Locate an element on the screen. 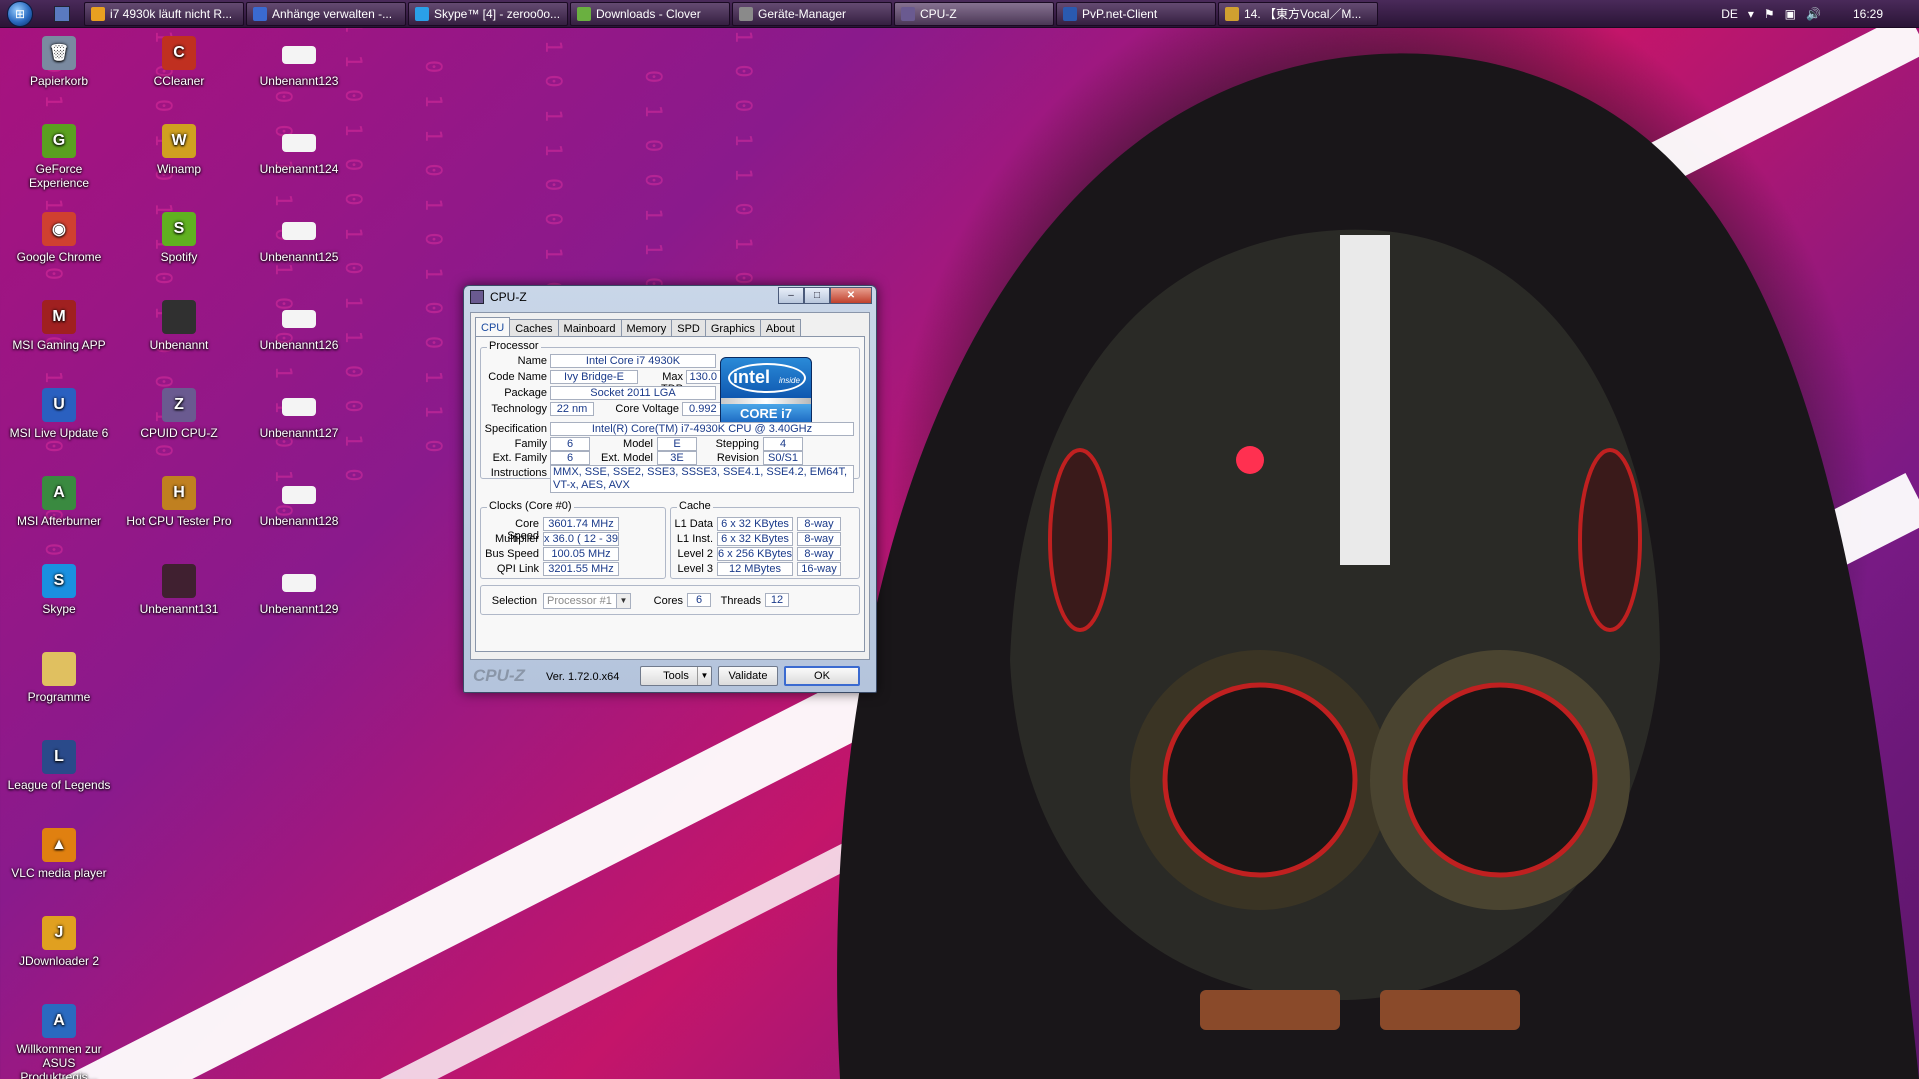 The height and width of the screenshot is (1079, 1919). desktop-icon: Programme is located at coordinates (59, 678).